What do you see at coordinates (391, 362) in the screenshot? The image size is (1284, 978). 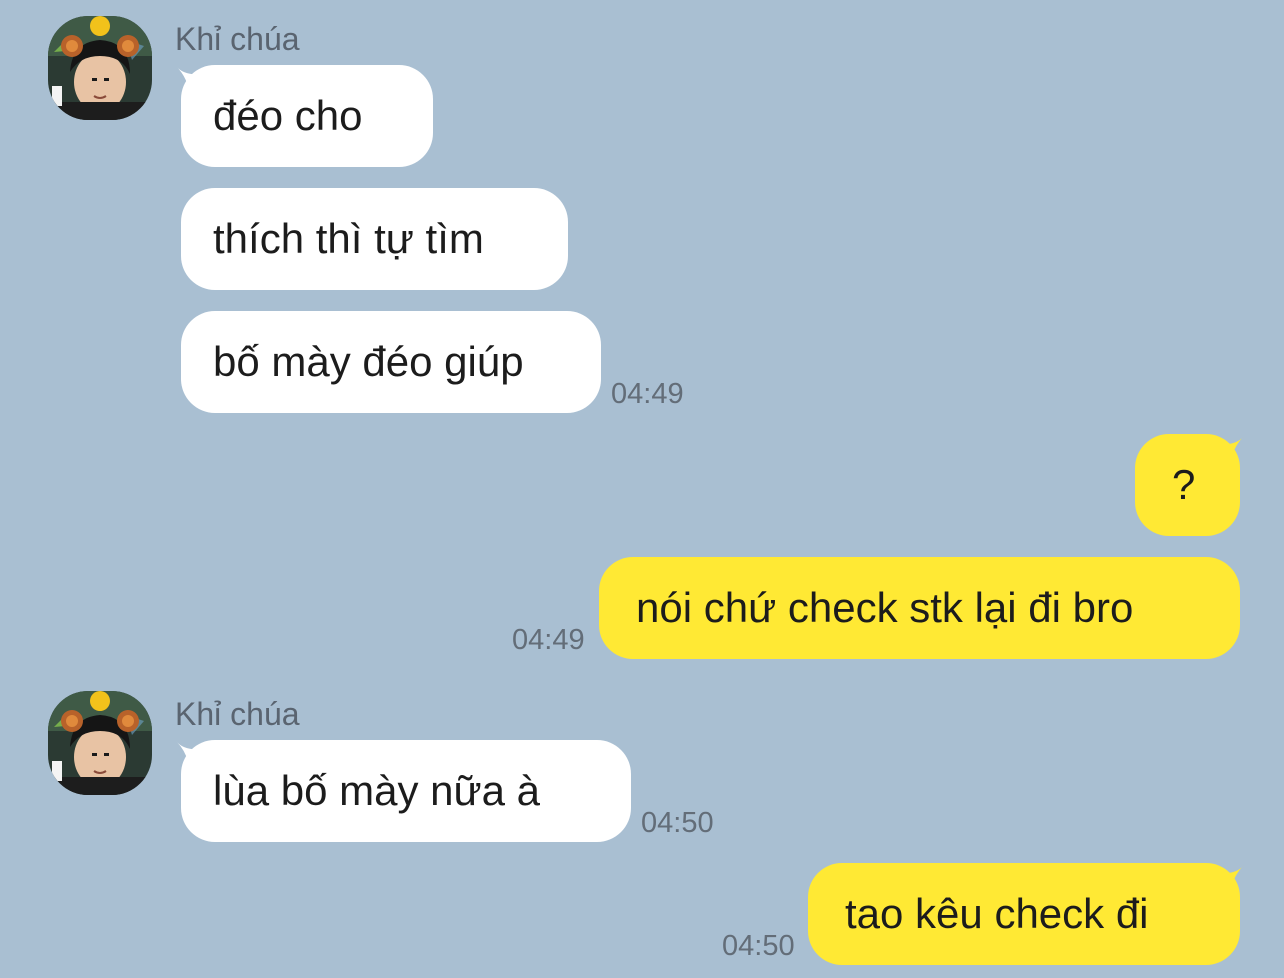 I see `message-bubble-incoming: bố mày đéo giúp` at bounding box center [391, 362].